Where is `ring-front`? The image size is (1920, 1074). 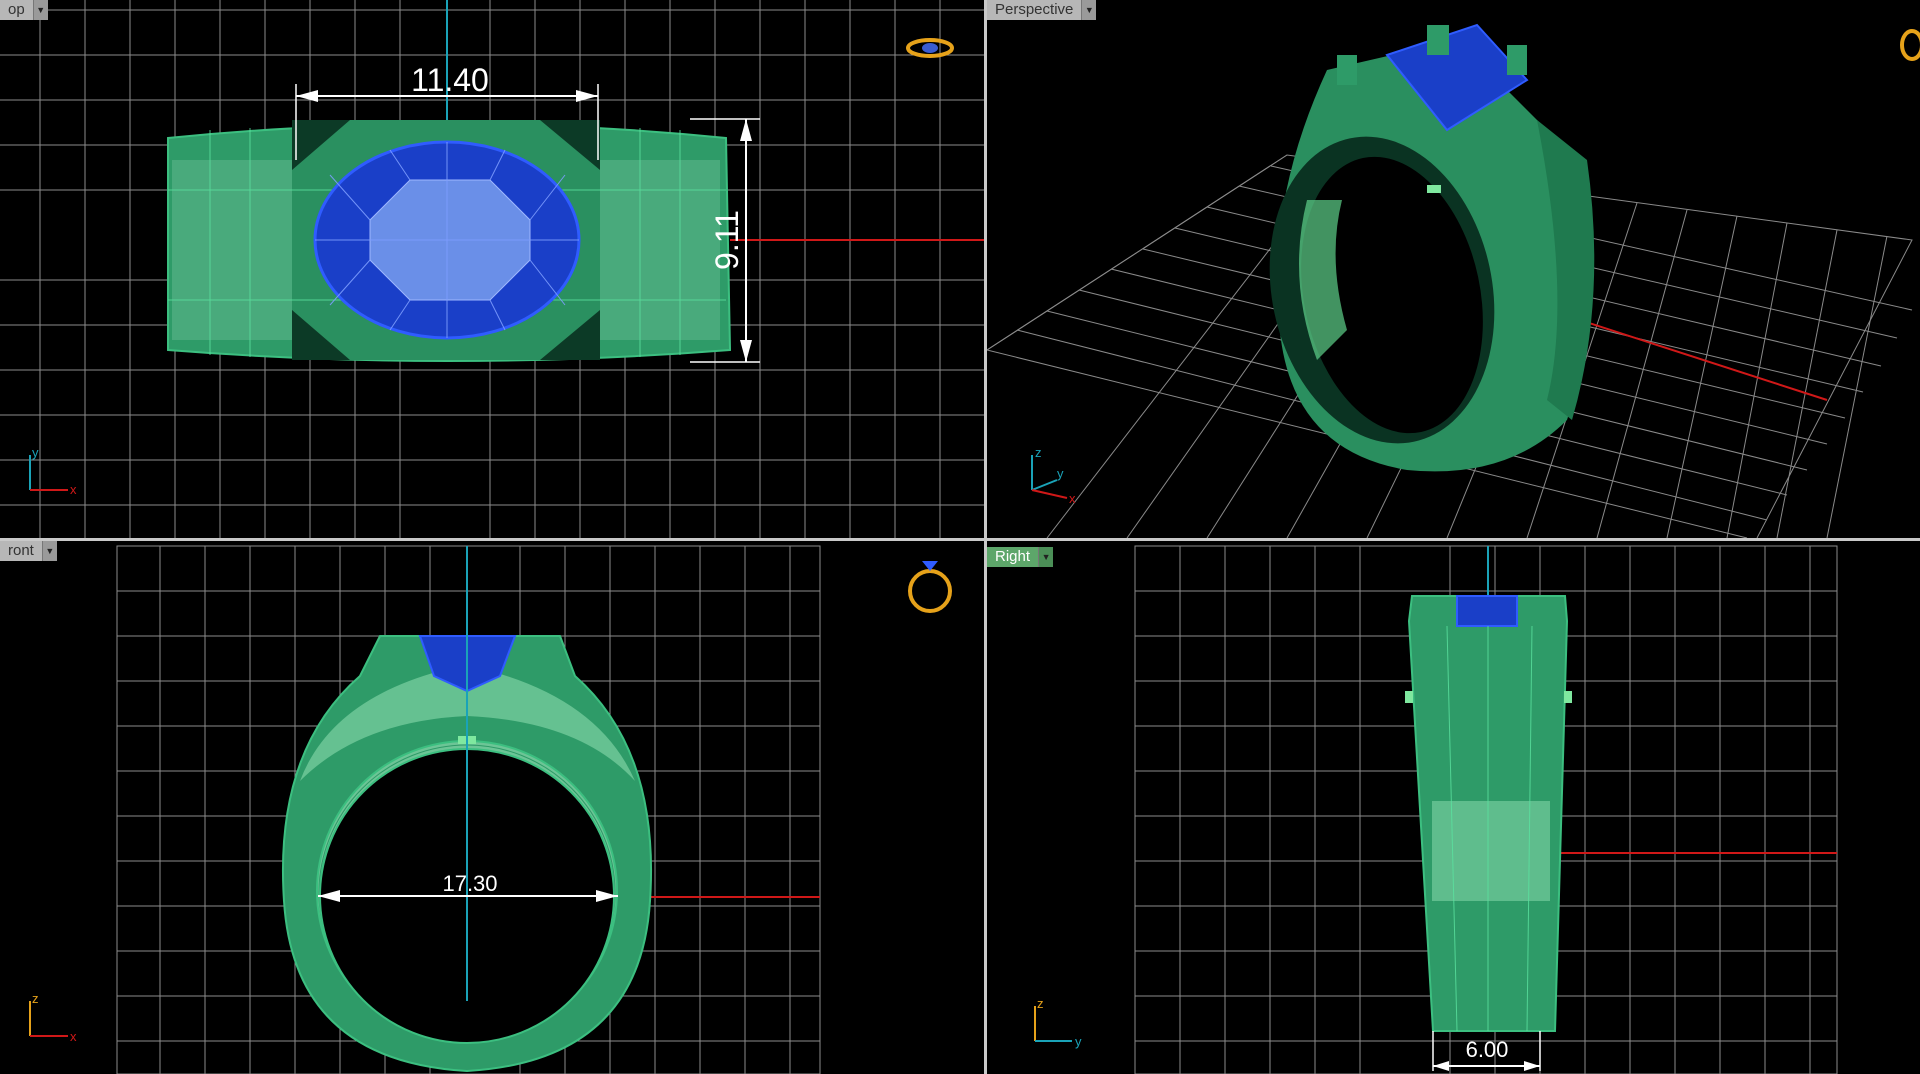
ring-front is located at coordinates (467, 809).